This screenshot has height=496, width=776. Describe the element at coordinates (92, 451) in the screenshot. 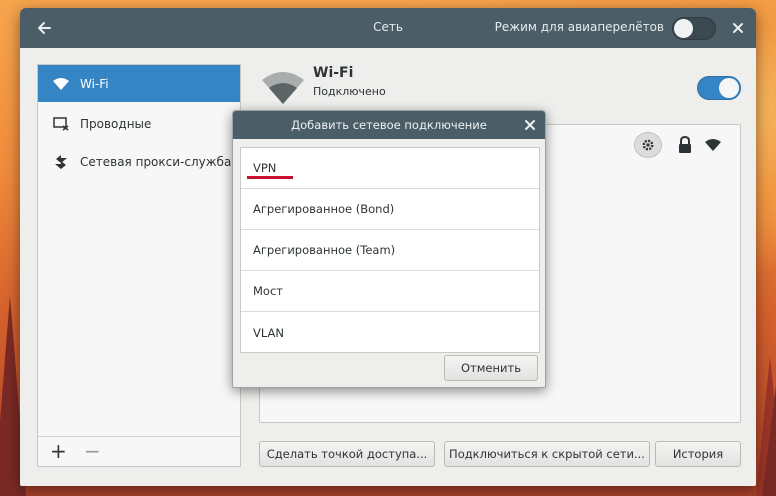

I see `remove-connection-button: −` at that location.